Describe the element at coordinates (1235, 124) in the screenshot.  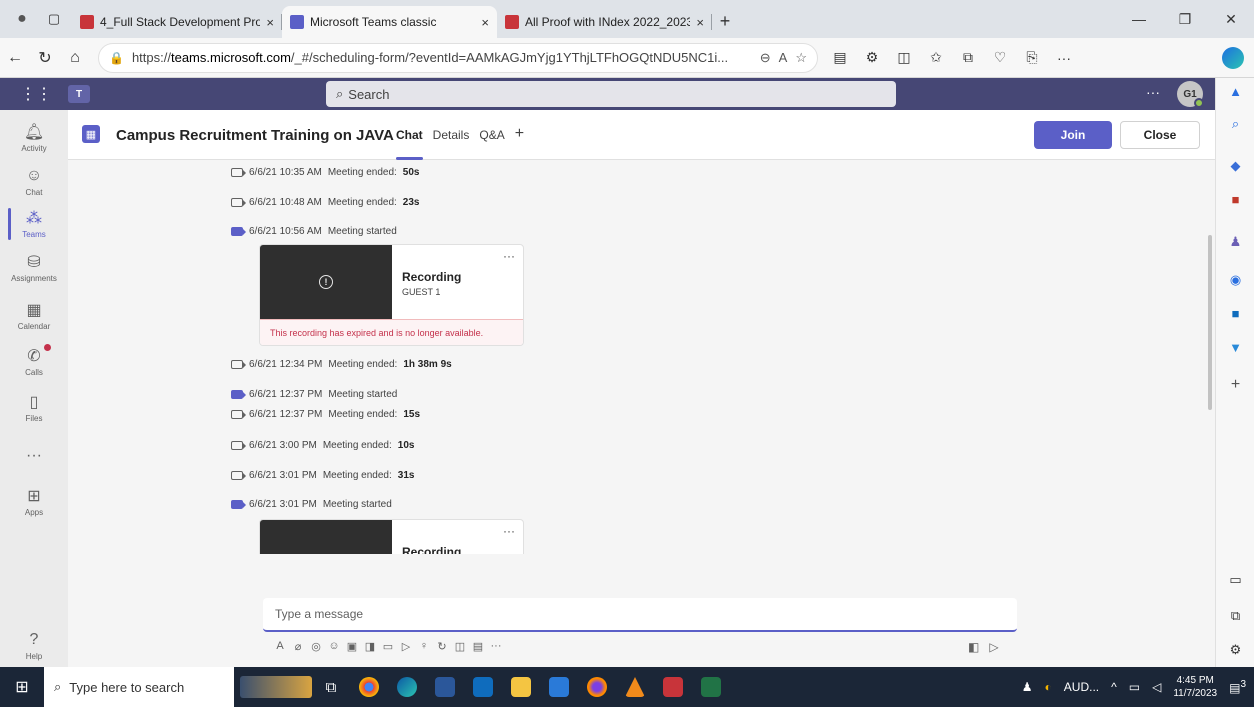
I see `search-icon: ⌕` at that location.